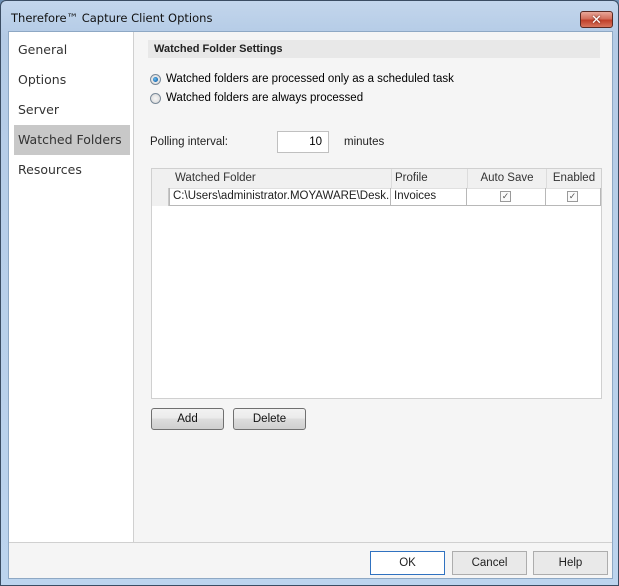 The width and height of the screenshot is (619, 586). What do you see at coordinates (429, 197) in the screenshot?
I see `cell-profile: Invoices` at bounding box center [429, 197].